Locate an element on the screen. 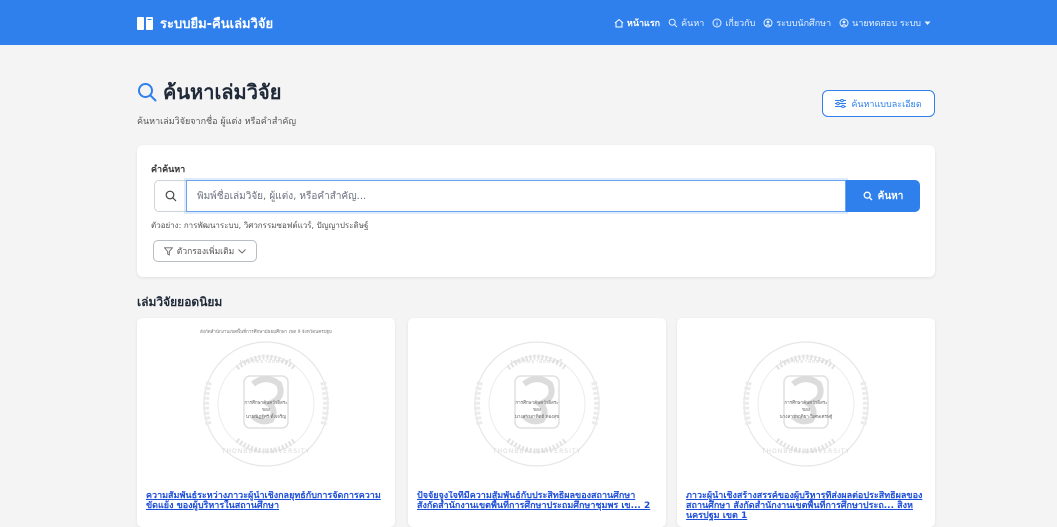 This screenshot has height=527, width=1057. filter-icon is located at coordinates (168, 251).